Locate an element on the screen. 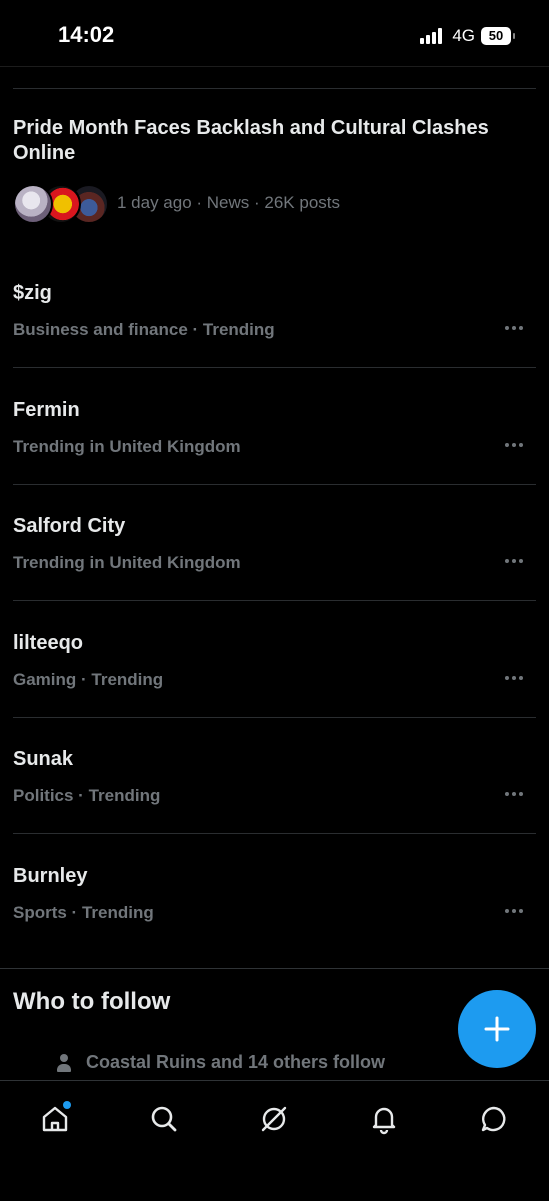 The image size is (549, 1201). nav-messages is located at coordinates (494, 1119).